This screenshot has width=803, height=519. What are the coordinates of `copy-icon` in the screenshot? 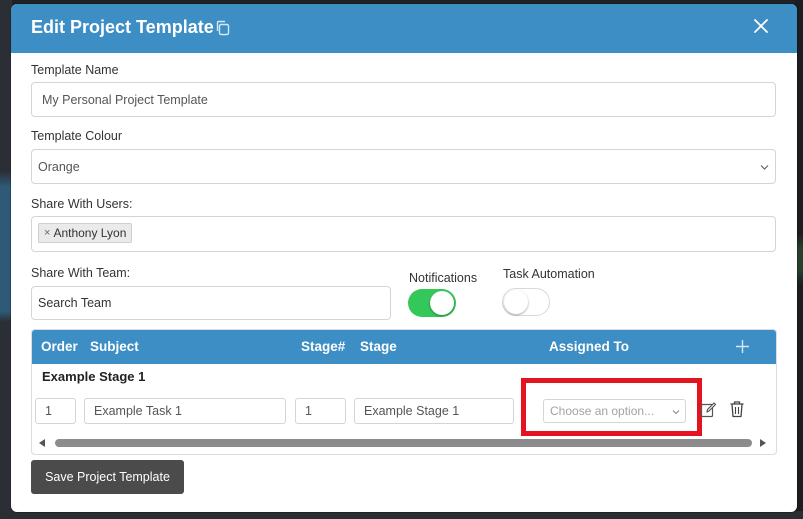 It's located at (223, 28).